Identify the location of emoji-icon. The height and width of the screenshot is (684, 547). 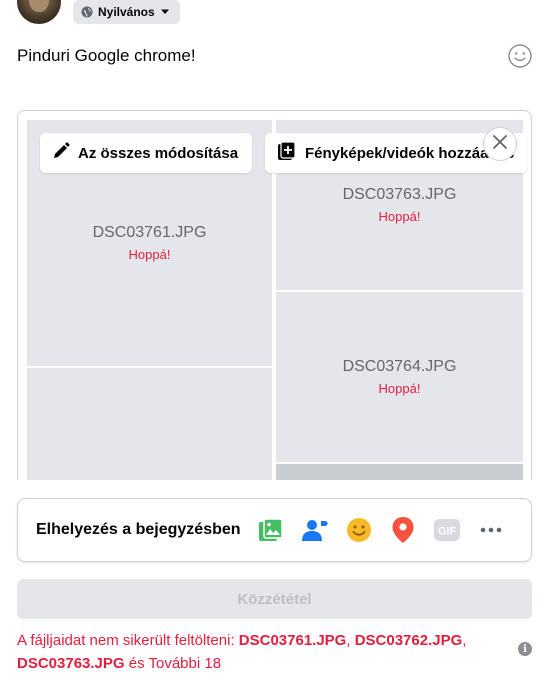
(520, 56).